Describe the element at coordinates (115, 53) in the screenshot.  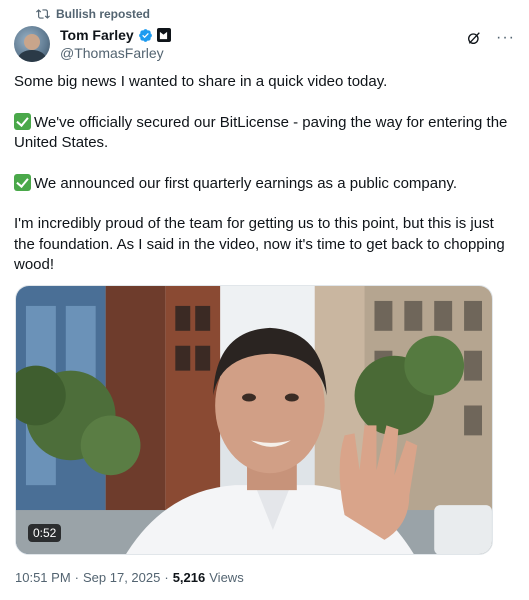
I see `author-handle: @ThomasFarley` at that location.